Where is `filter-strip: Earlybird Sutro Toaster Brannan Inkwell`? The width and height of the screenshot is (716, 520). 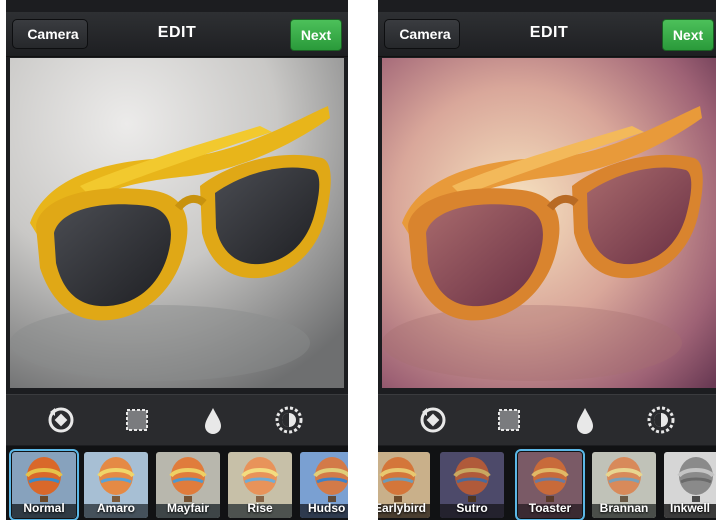 filter-strip: Earlybird Sutro Toaster Brannan Inkwell is located at coordinates (547, 483).